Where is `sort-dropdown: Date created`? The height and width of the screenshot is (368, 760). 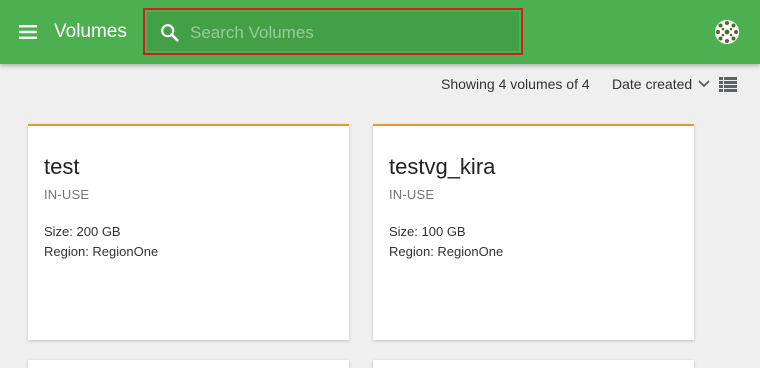 sort-dropdown: Date created is located at coordinates (661, 84).